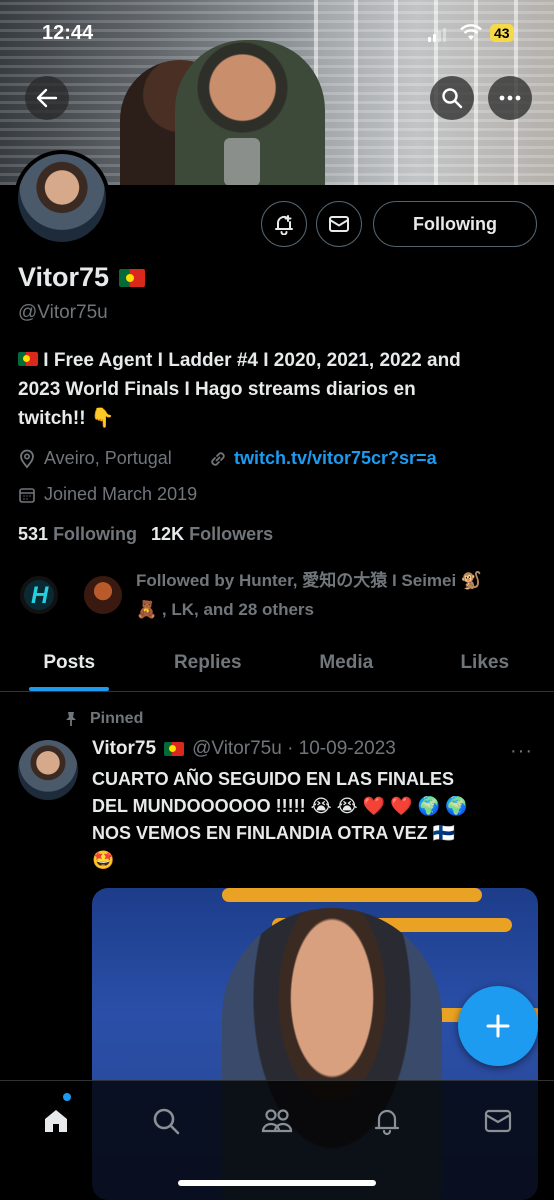 This screenshot has height=1200, width=554. I want to click on bell-plus-icon, so click(284, 225).